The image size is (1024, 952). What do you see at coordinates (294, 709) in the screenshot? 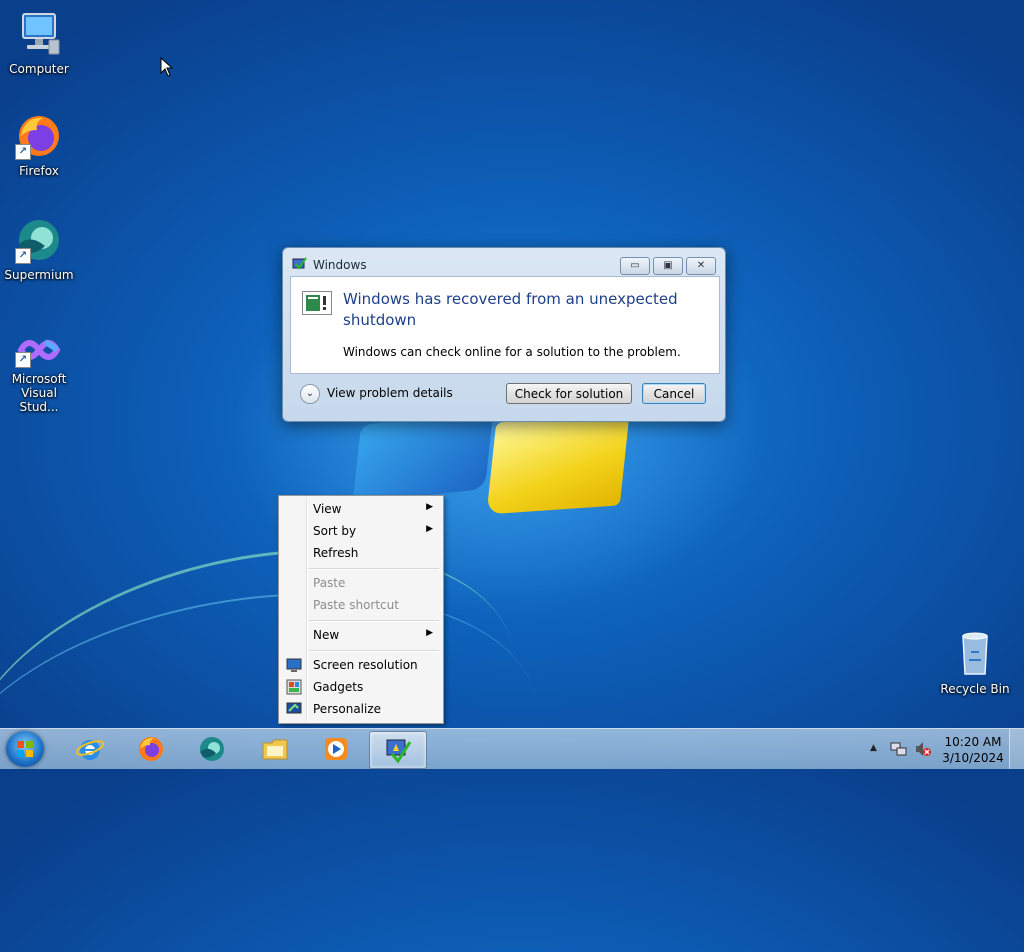
I see `personalize-icon` at bounding box center [294, 709].